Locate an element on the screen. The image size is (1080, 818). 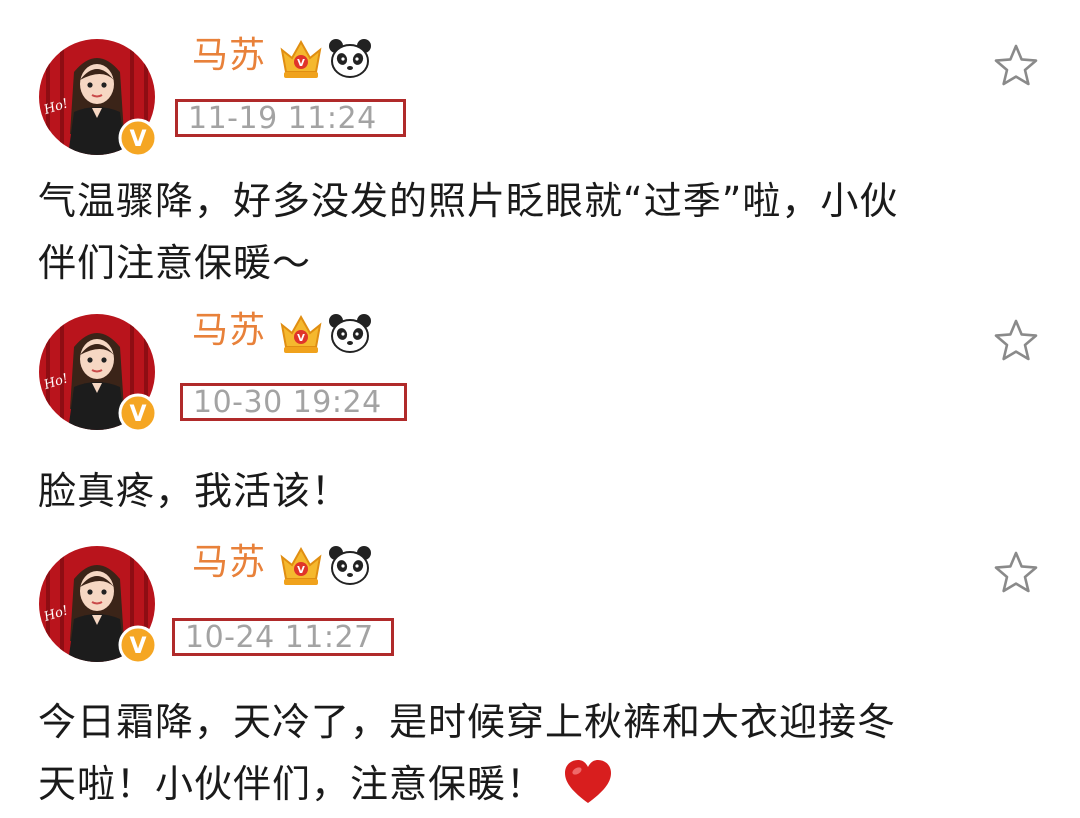
post-text: 今日霜降，天冷了，是时候穿上秋裤和大衣迎接冬 天啦！小伙伴们，注意保暖！ is located at coordinates (467, 753).